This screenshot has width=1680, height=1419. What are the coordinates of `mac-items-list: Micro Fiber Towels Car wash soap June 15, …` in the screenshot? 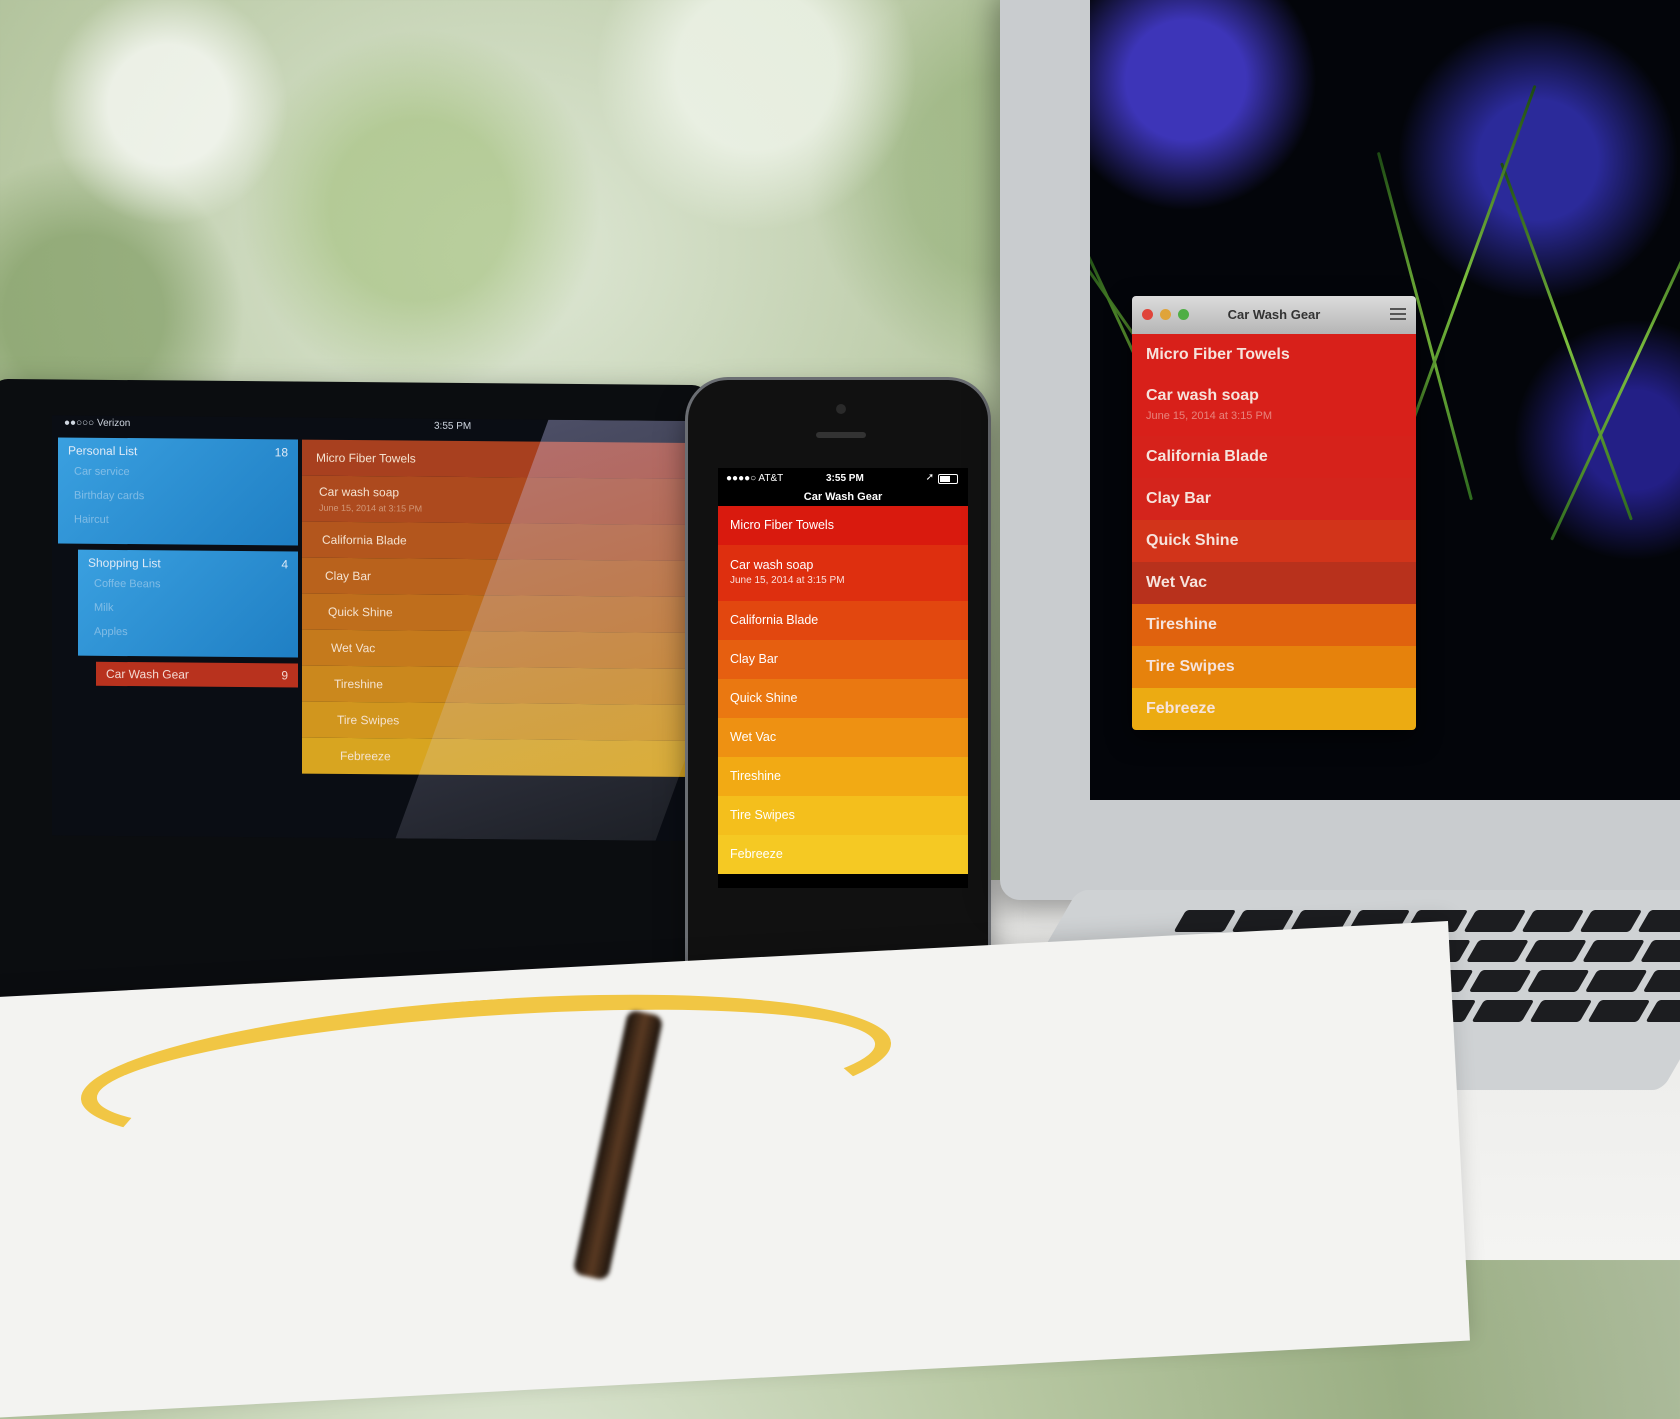 It's located at (1274, 532).